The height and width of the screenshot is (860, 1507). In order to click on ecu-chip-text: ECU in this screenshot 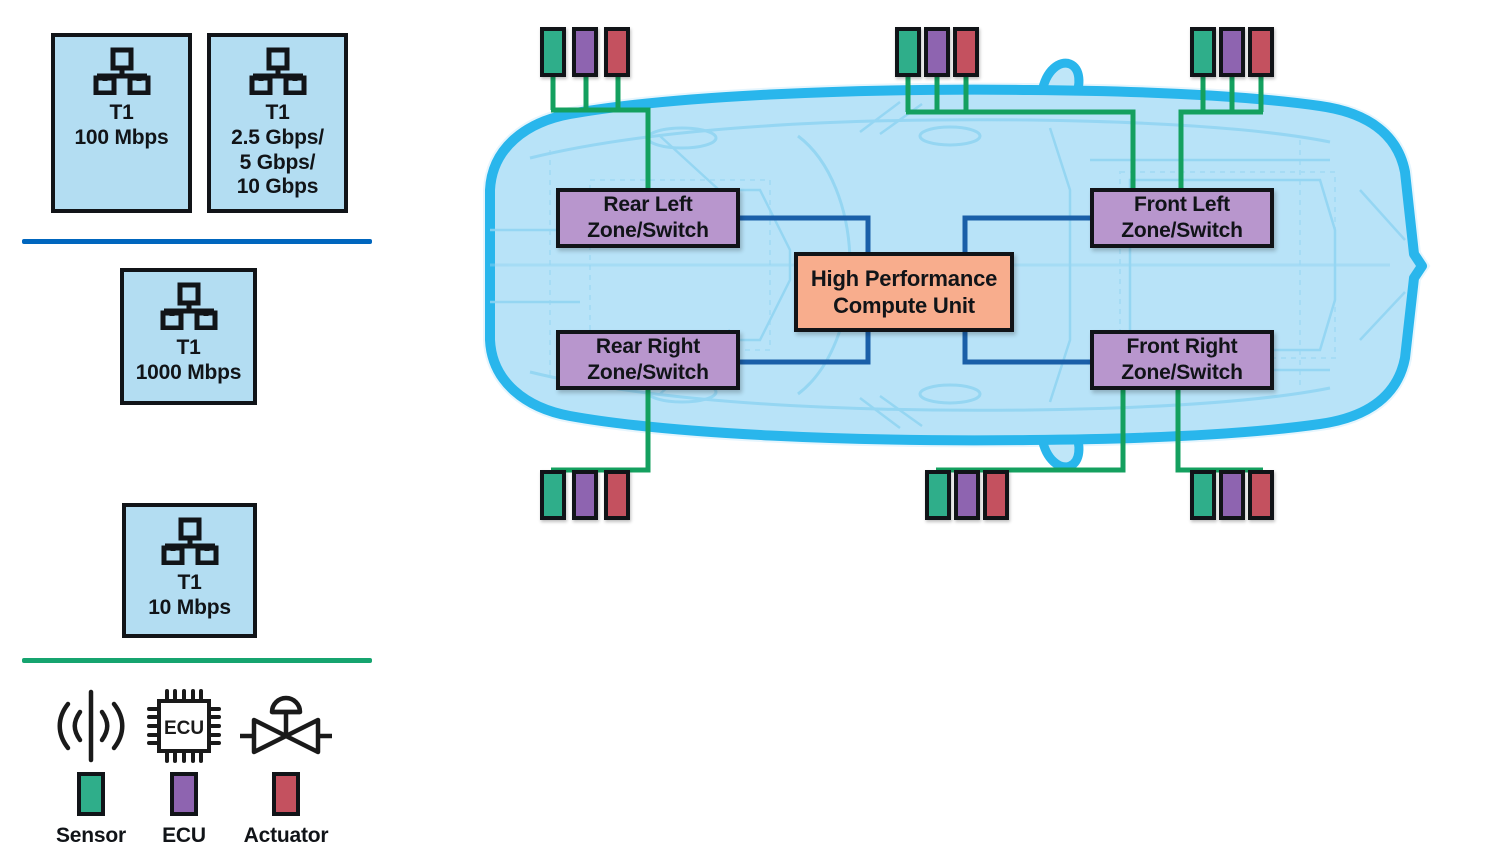, I will do `click(184, 728)`.